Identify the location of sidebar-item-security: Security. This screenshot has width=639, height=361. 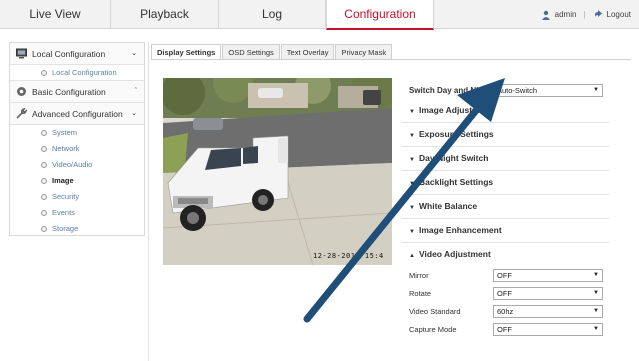
(77, 197).